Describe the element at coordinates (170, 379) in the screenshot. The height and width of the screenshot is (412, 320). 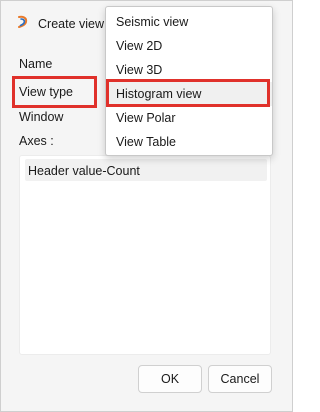
I see `ok-button: OK` at that location.